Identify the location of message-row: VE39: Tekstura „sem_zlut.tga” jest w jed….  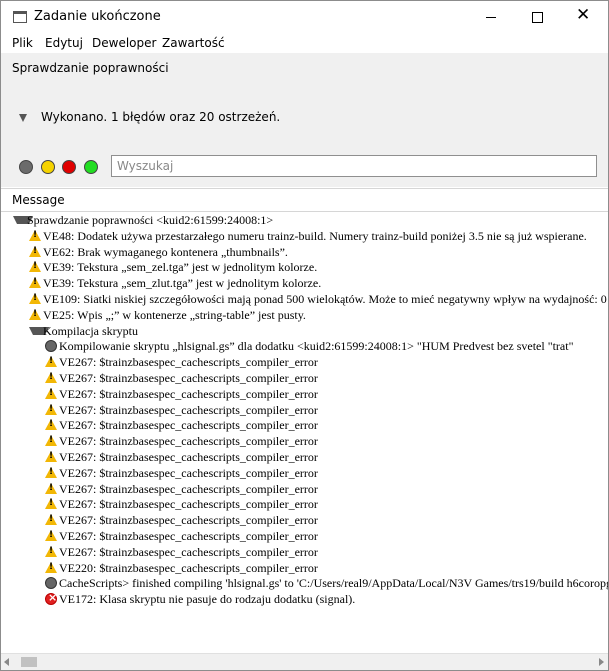
(304, 283).